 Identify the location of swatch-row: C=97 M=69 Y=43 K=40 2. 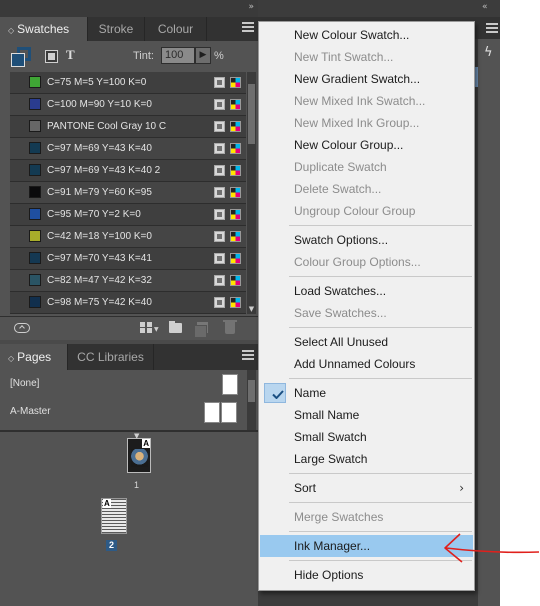
(128, 171).